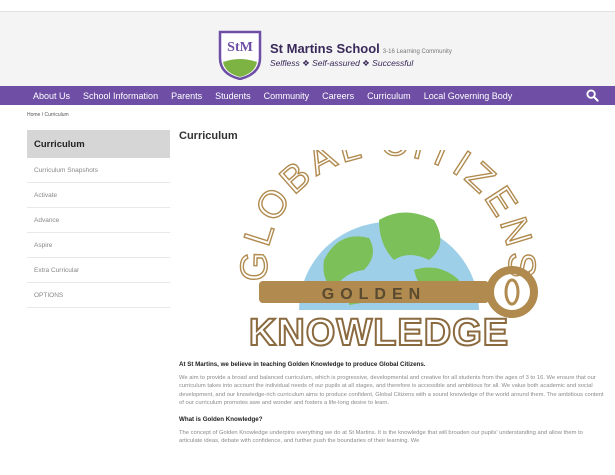 The image size is (615, 475). Describe the element at coordinates (51, 96) in the screenshot. I see `nav-about-us: About Us` at that location.